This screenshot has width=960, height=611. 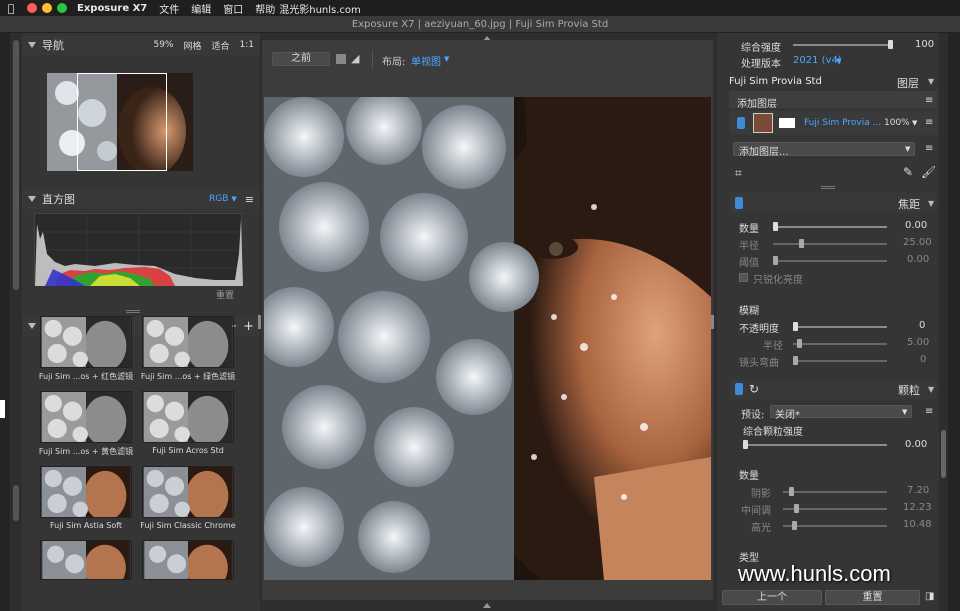 What do you see at coordinates (221, 45) in the screenshot?
I see `fit-button: 适合` at bounding box center [221, 45].